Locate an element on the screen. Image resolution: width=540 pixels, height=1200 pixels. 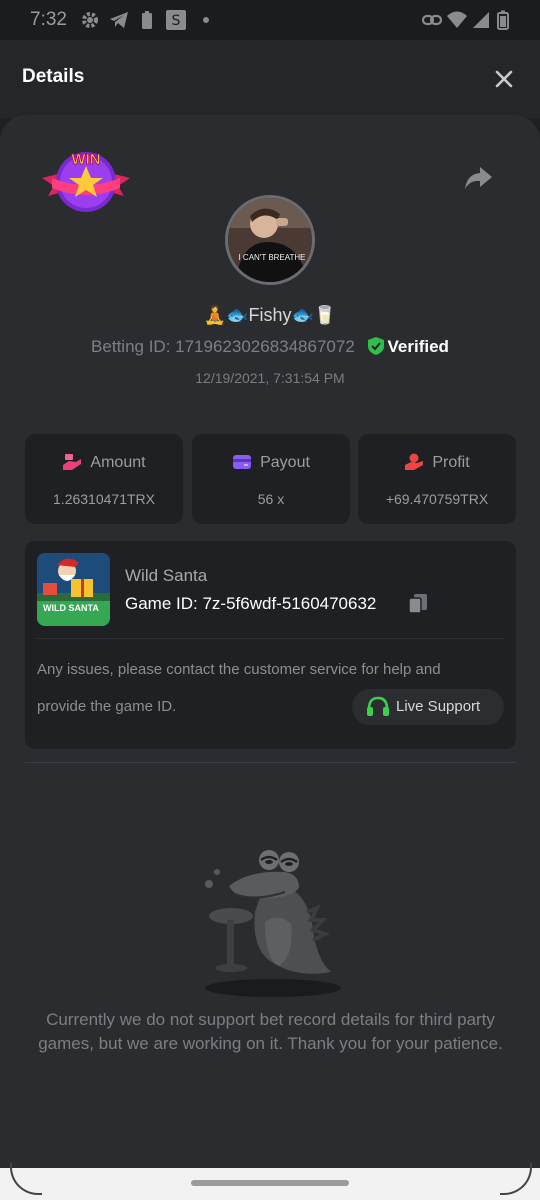
support-message-line2: provide the game ID. is located at coordinates (107, 706).